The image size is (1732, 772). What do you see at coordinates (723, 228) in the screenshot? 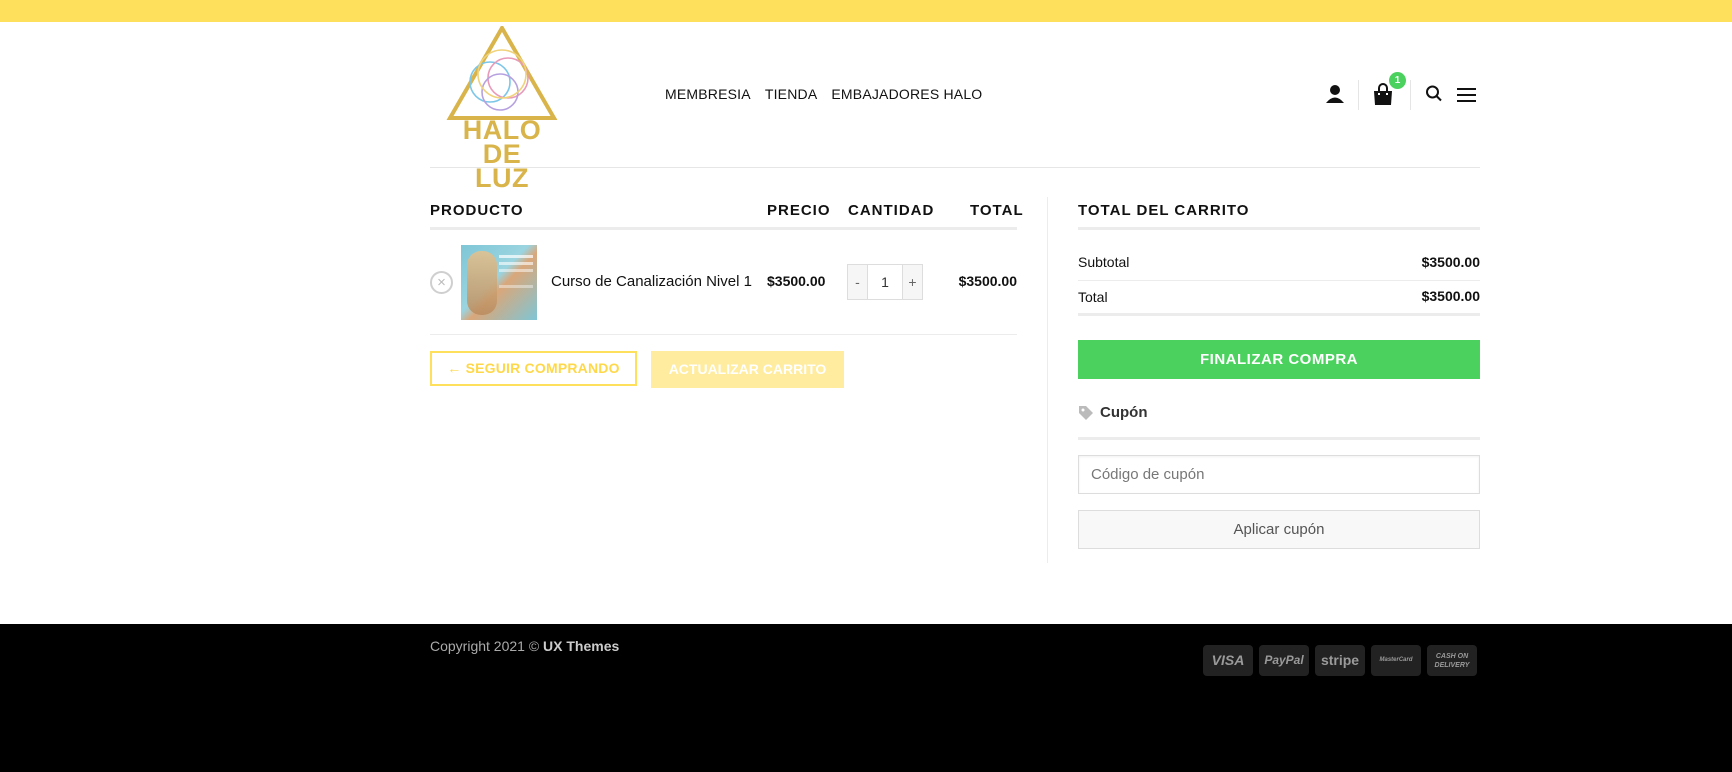
I see `table-header-divider` at bounding box center [723, 228].